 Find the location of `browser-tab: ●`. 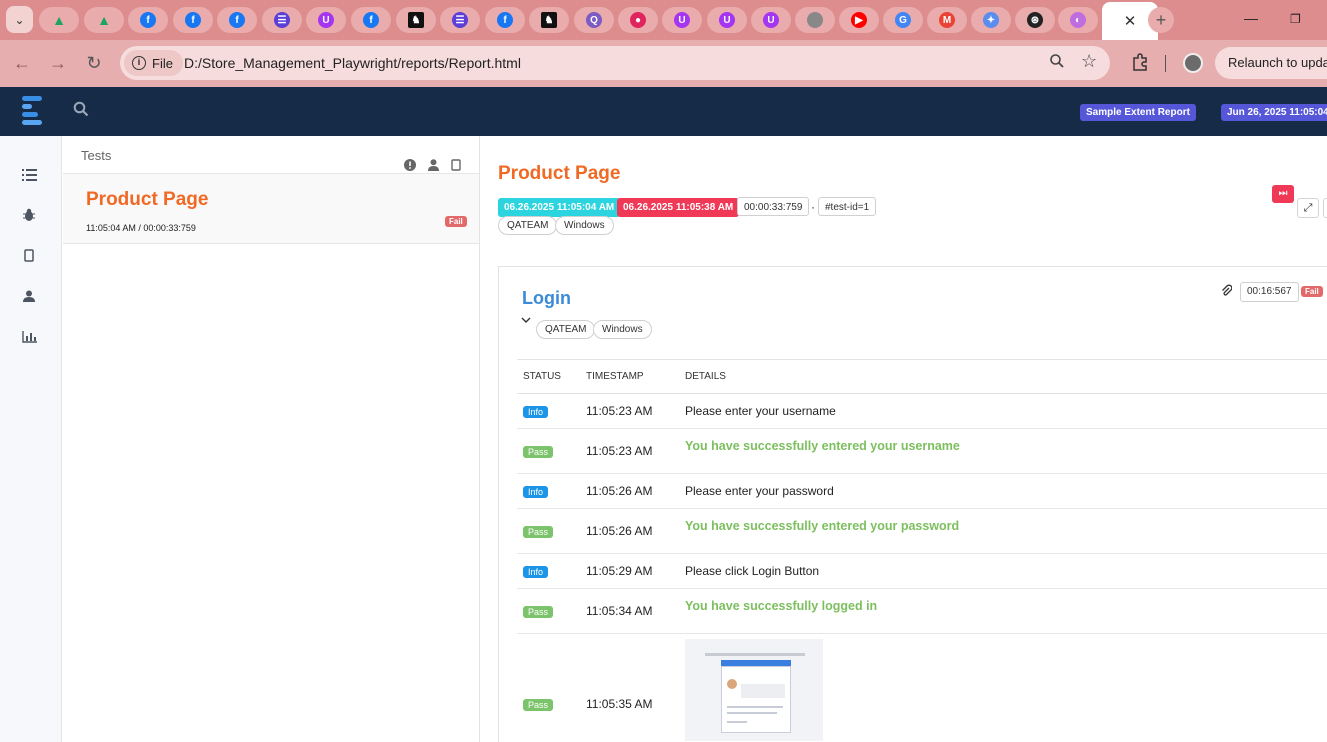

browser-tab: ● is located at coordinates (638, 20).